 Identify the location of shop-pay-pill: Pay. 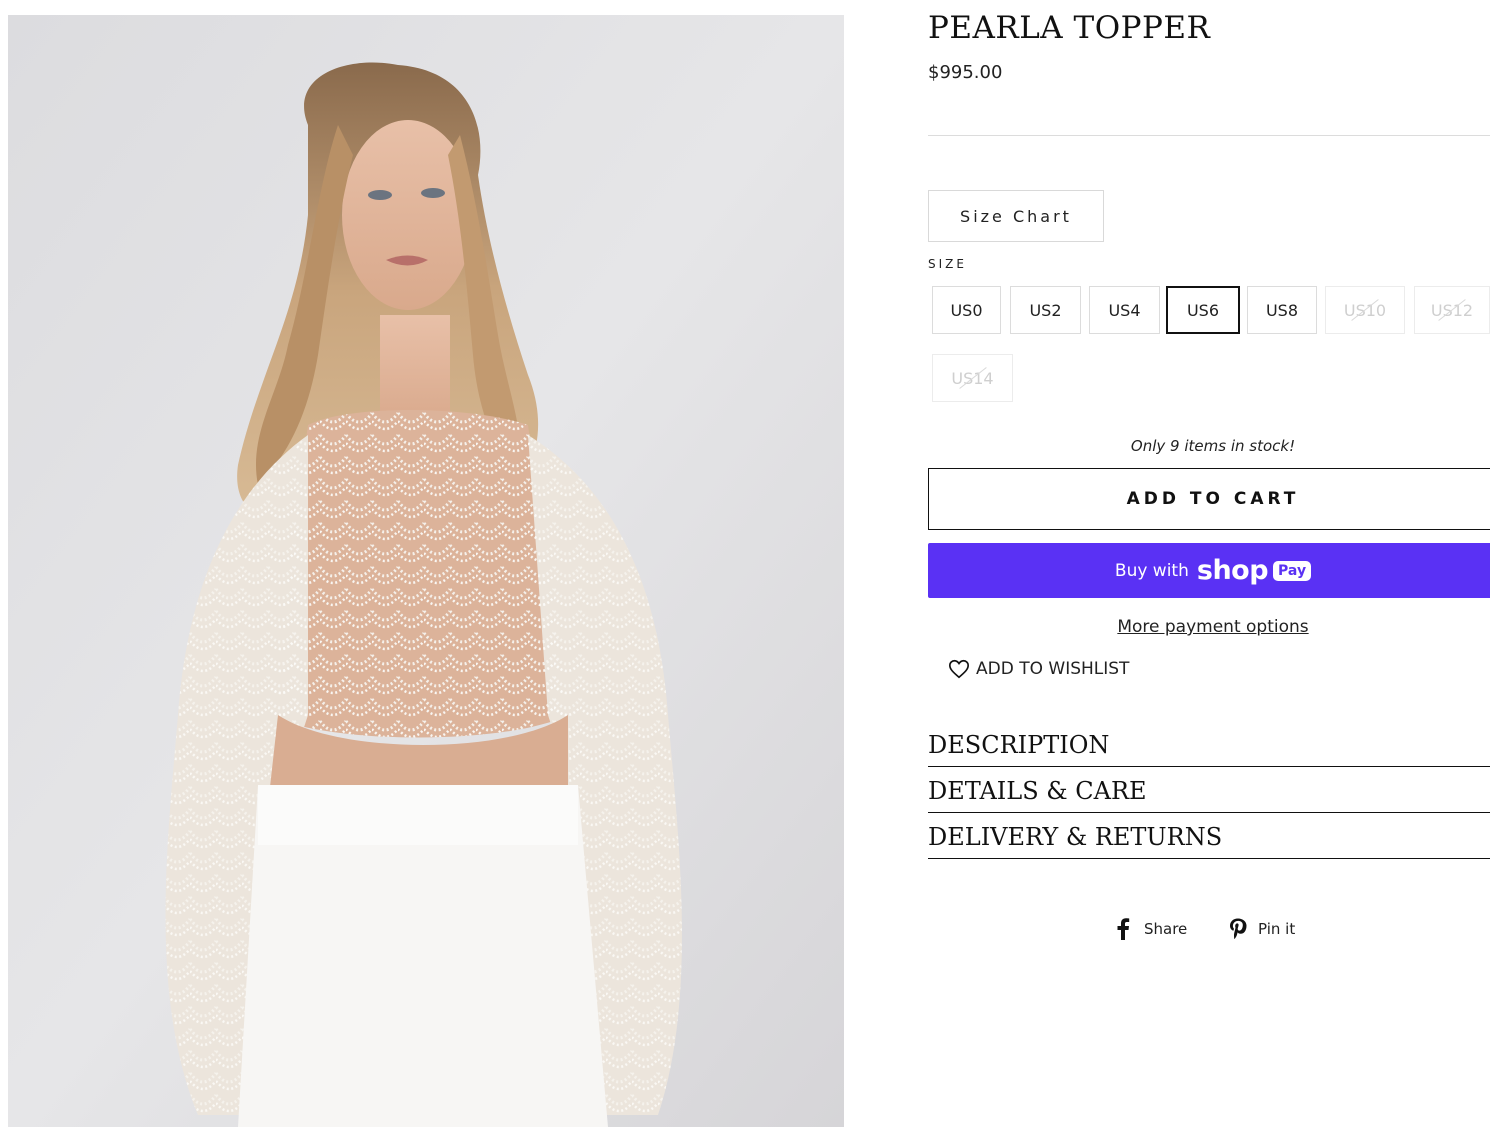
(1292, 570).